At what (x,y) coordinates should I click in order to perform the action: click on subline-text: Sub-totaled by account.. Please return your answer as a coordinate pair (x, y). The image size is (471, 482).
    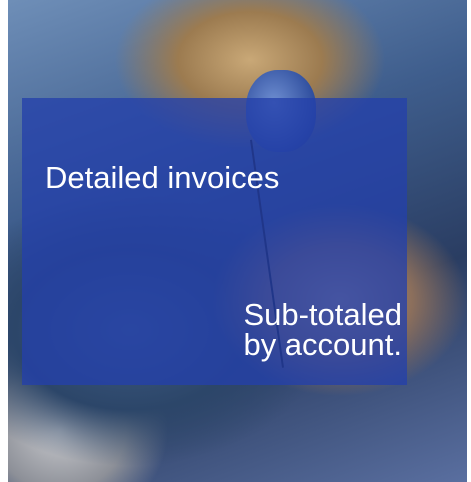
    Looking at the image, I should click on (289, 329).